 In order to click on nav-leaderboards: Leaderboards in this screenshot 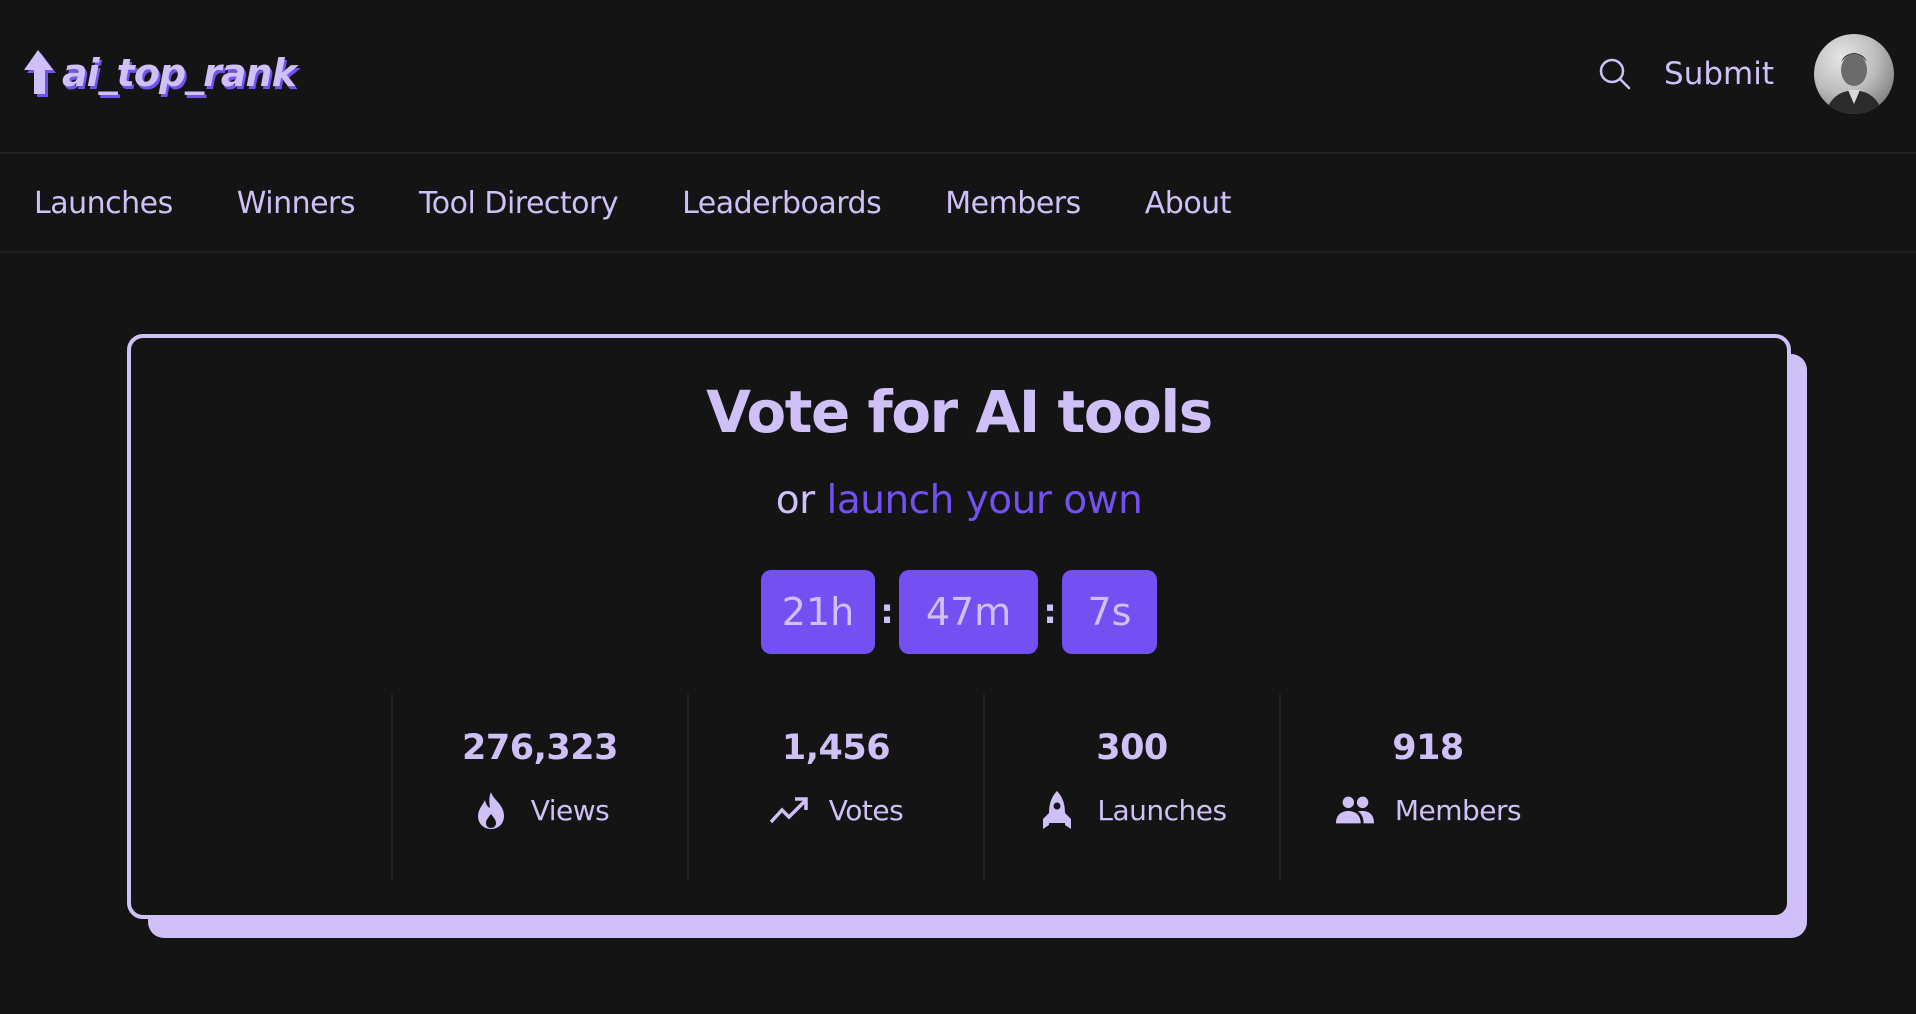, I will do `click(782, 203)`.